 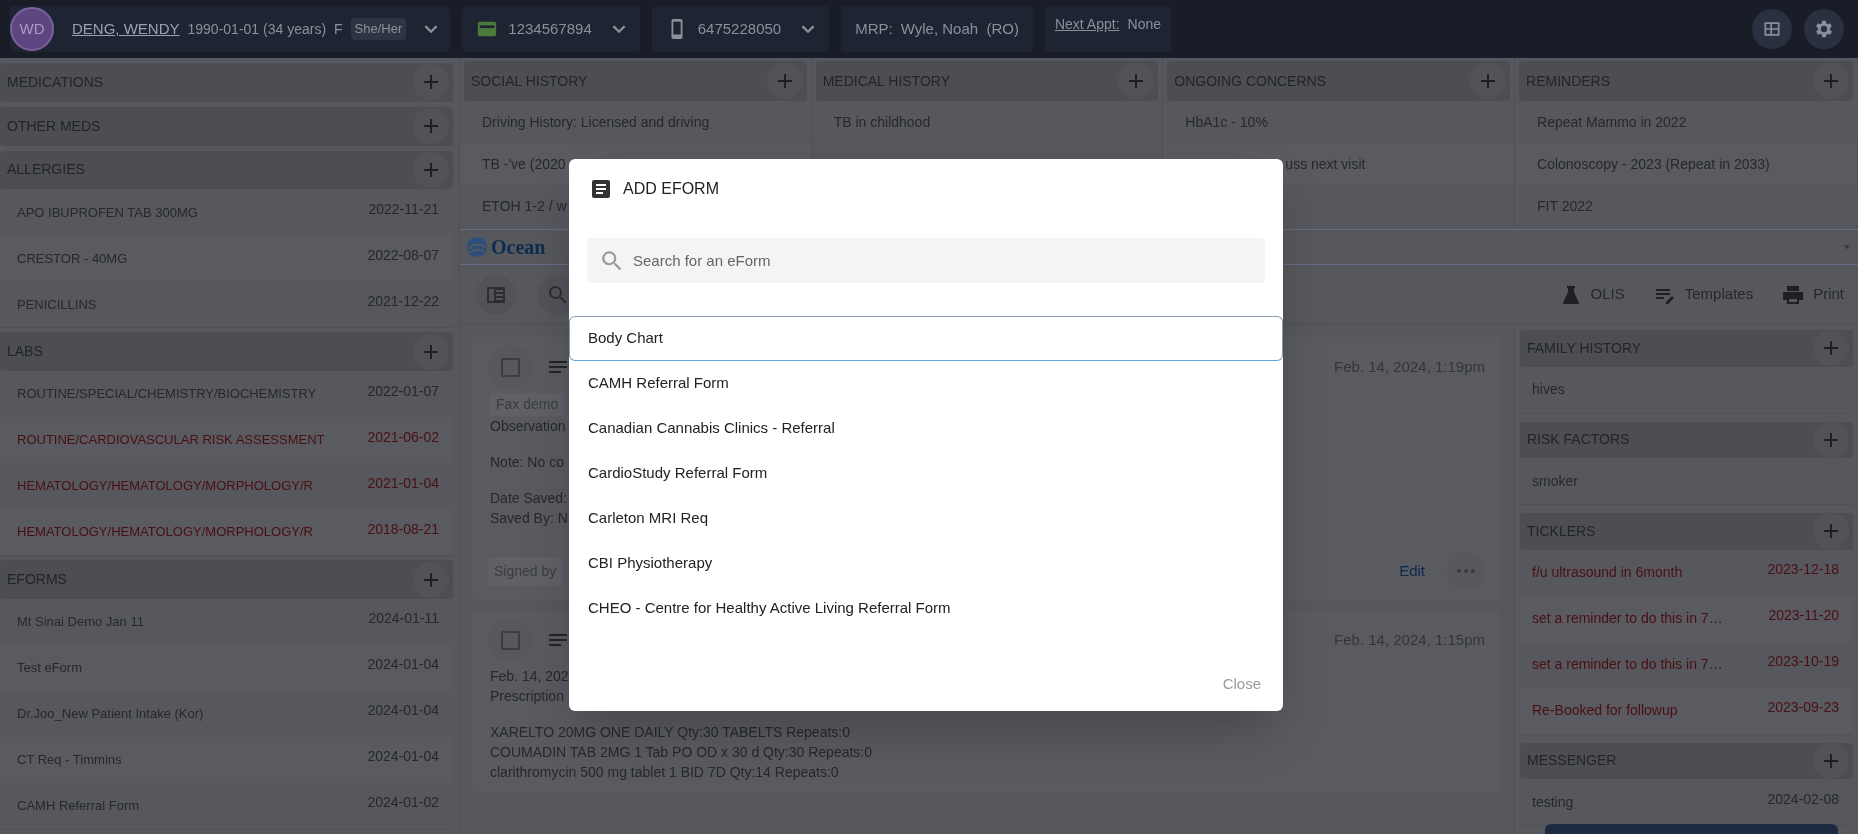 What do you see at coordinates (739, 28) in the screenshot?
I see `phone-number: 6475228050` at bounding box center [739, 28].